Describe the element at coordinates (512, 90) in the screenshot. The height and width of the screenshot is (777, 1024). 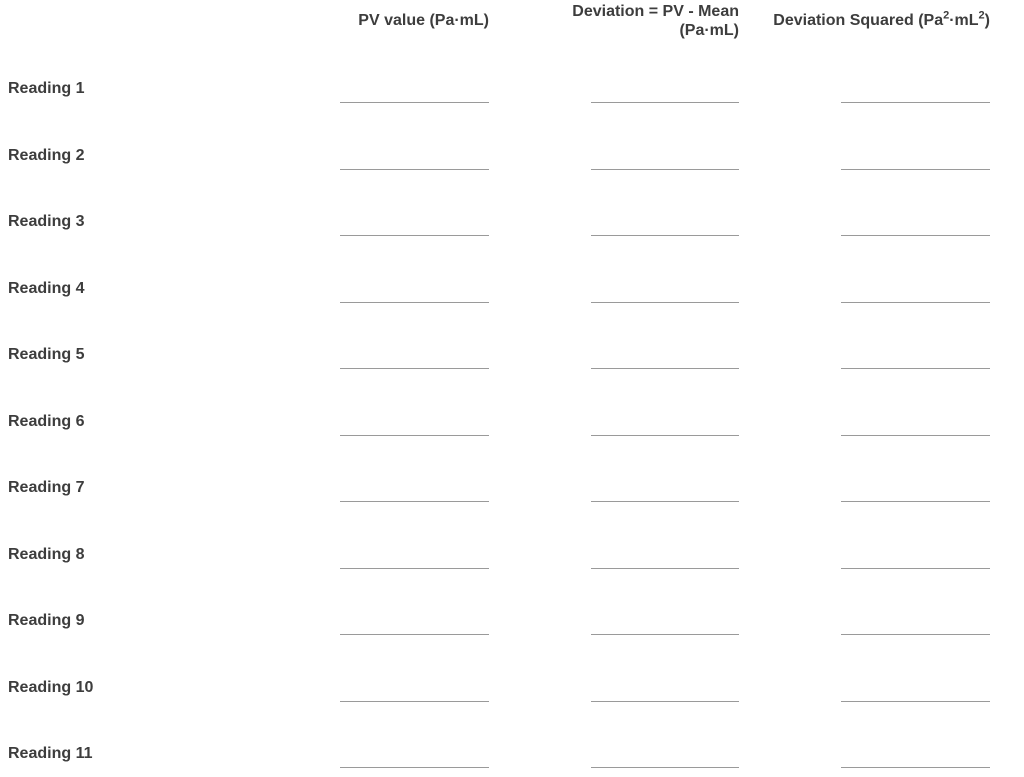
I see `table-row: Reading 1` at that location.